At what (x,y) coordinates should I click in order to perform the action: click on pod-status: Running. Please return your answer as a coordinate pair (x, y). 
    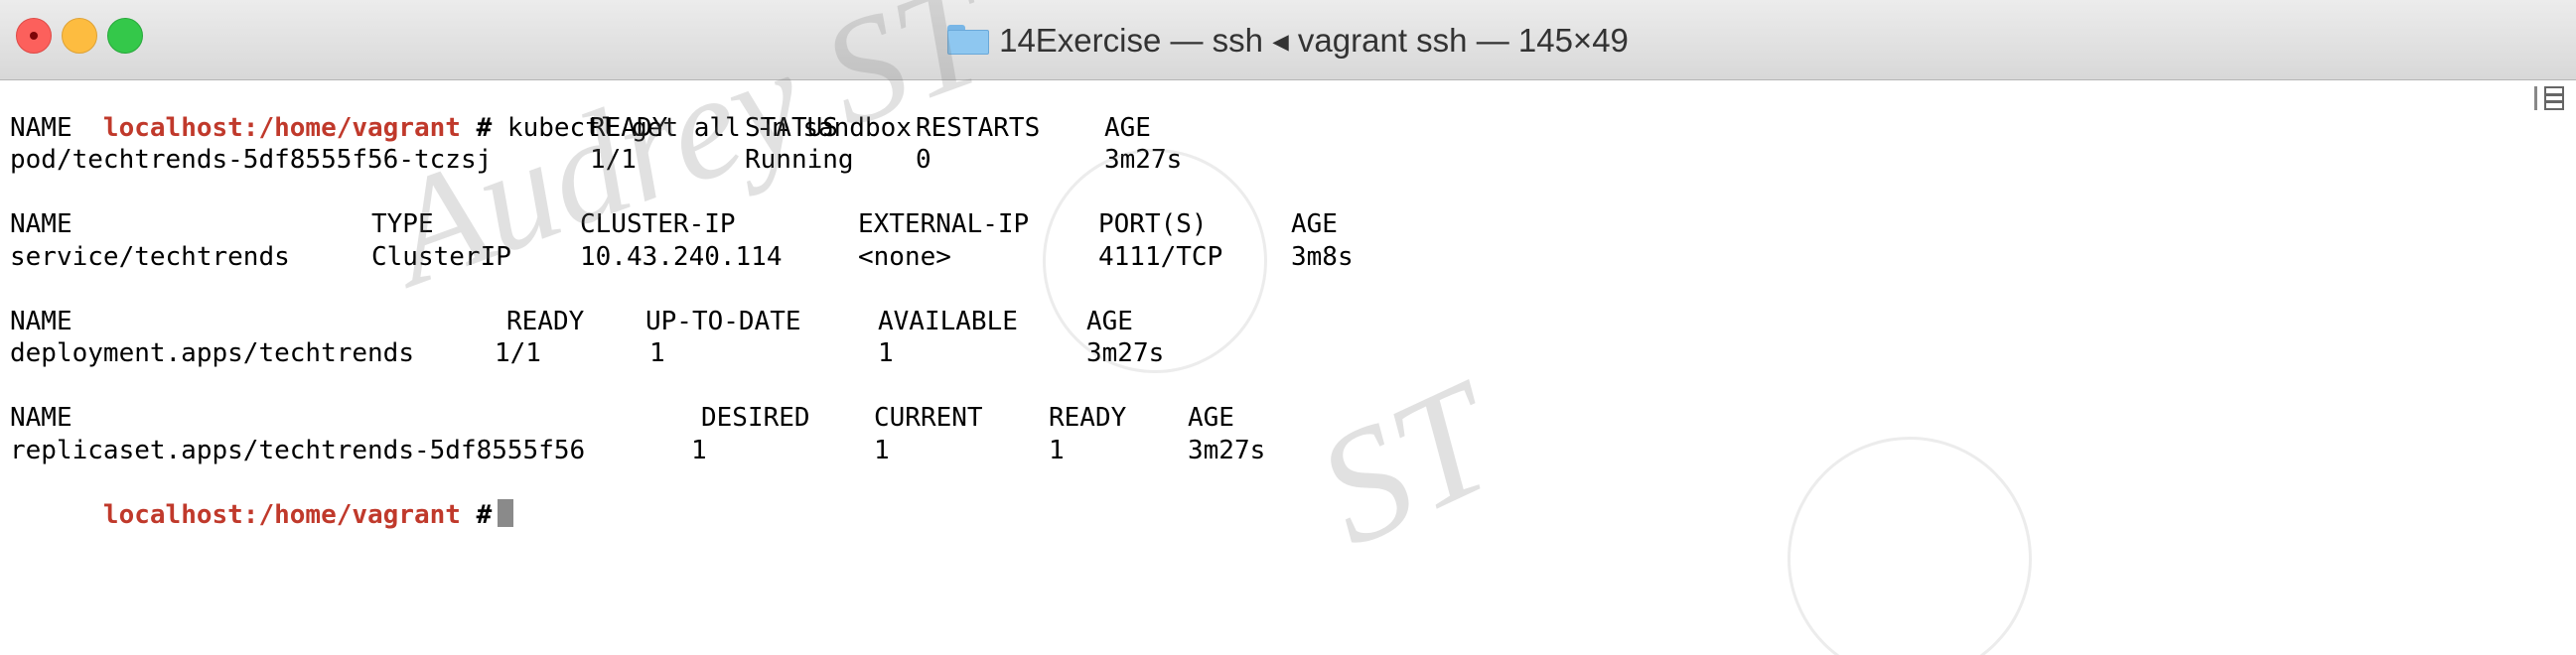
    Looking at the image, I should click on (799, 160).